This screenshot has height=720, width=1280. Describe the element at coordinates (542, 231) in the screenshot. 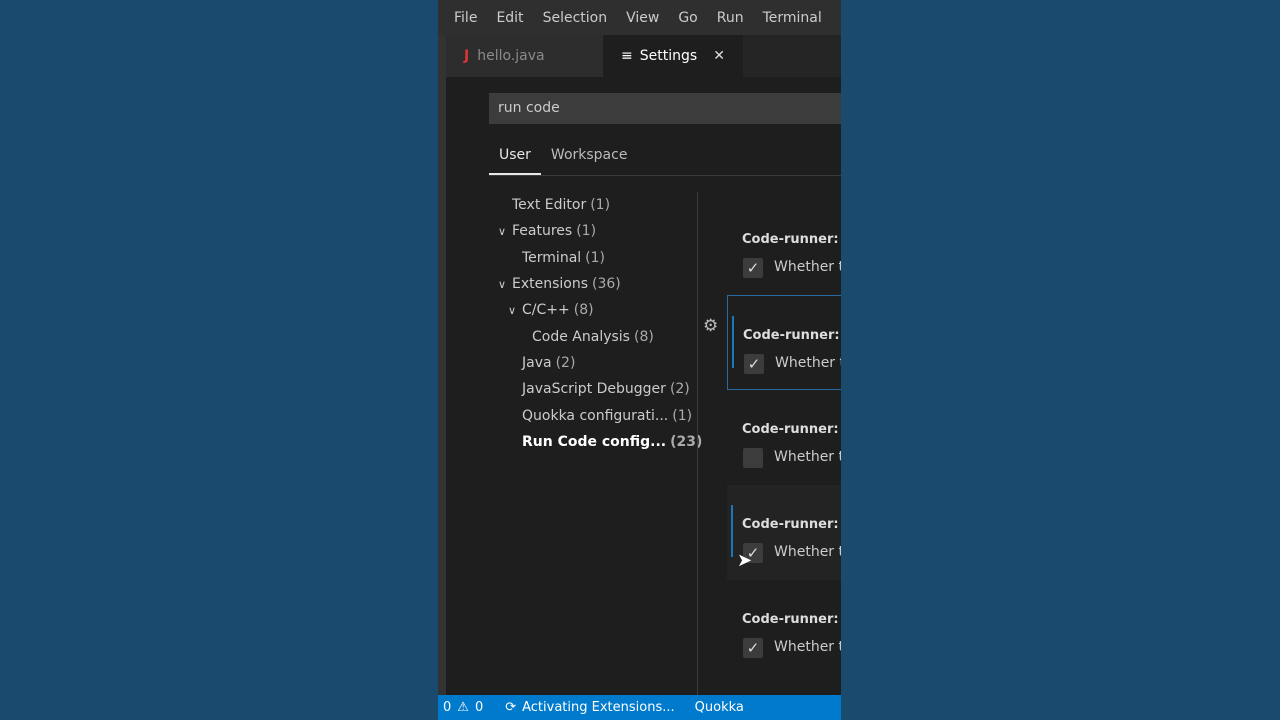

I see `toc-label: Features` at that location.